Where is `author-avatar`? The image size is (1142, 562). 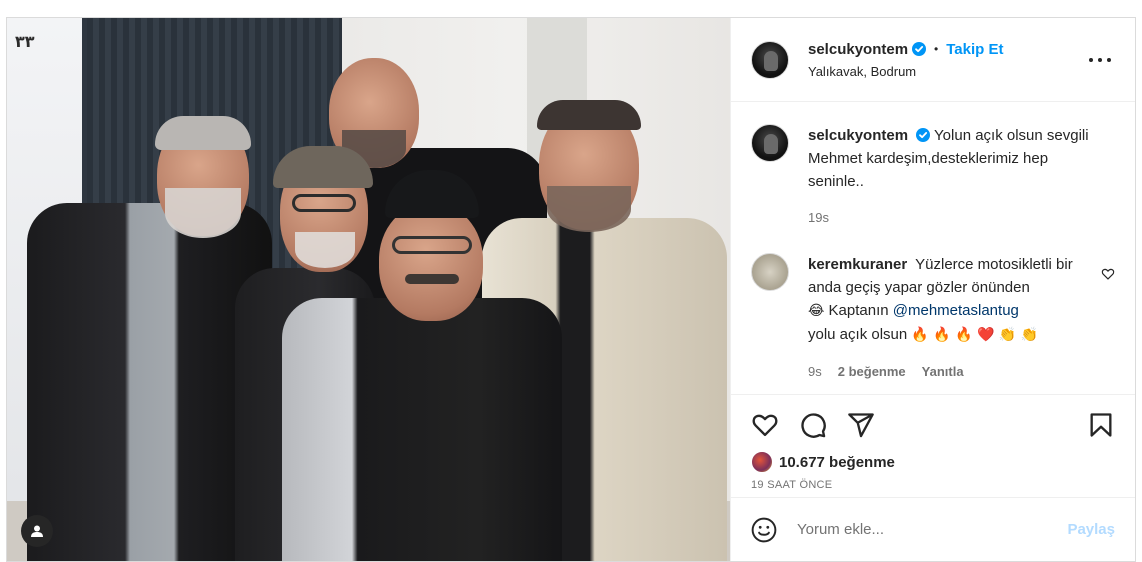 author-avatar is located at coordinates (770, 59).